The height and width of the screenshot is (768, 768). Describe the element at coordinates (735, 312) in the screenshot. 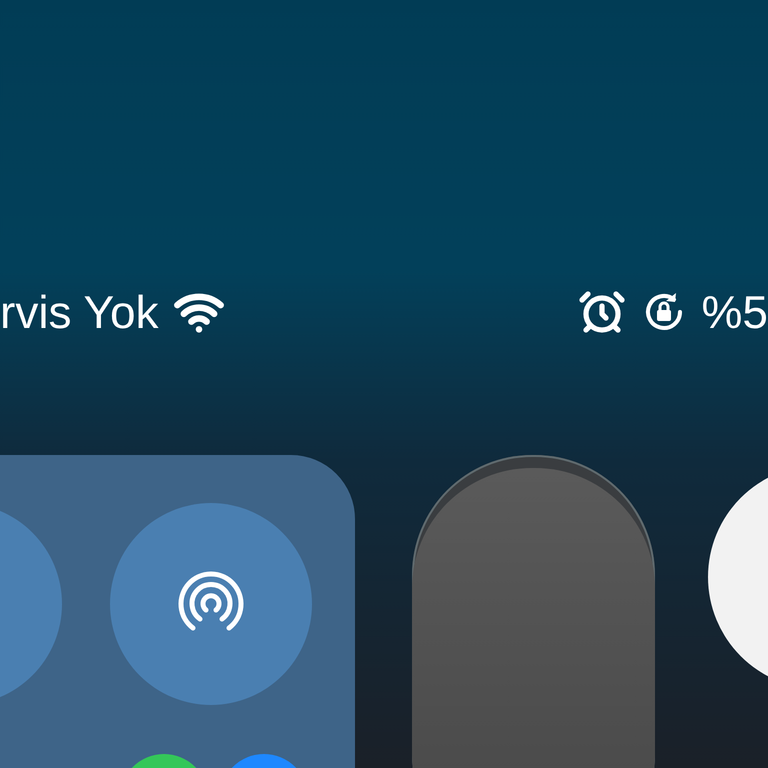

I see `battery-percent-text: %5` at that location.